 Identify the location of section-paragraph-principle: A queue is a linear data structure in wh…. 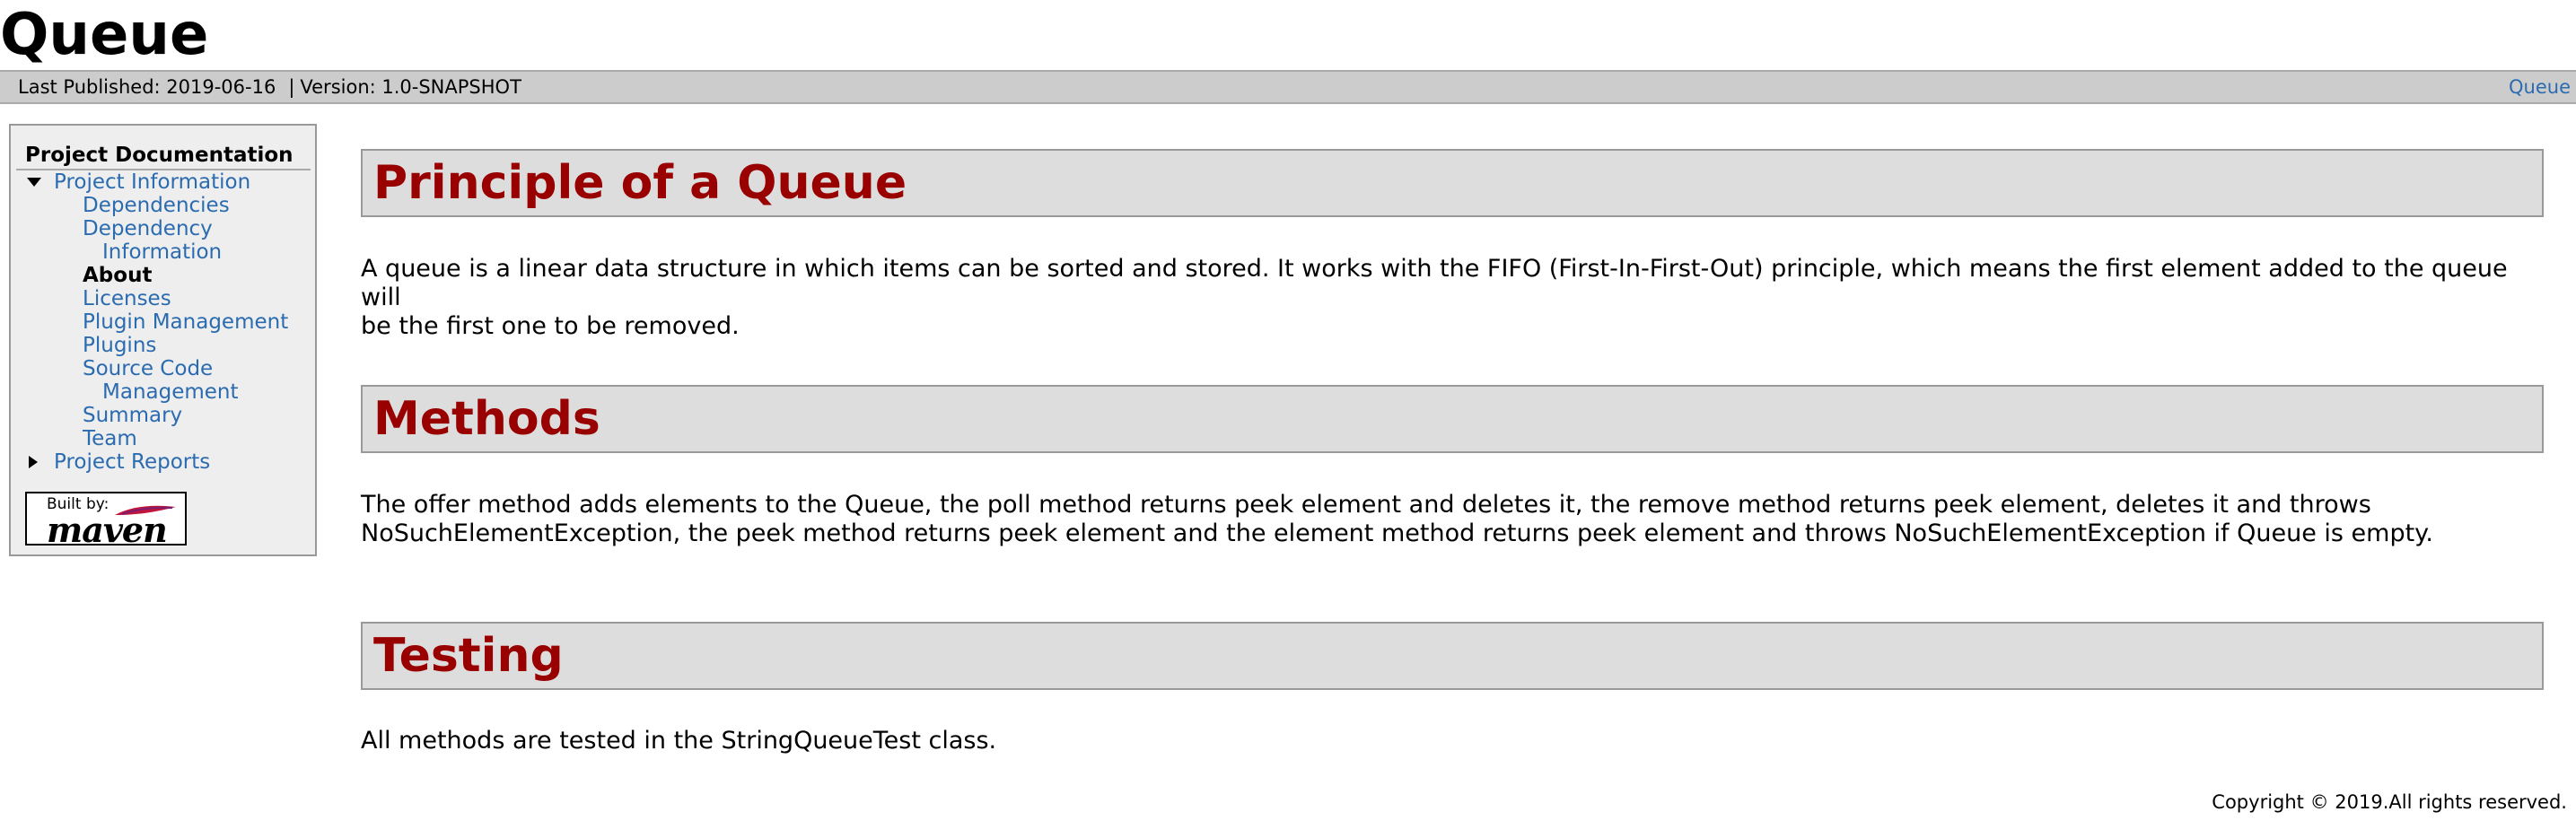
(1452, 298).